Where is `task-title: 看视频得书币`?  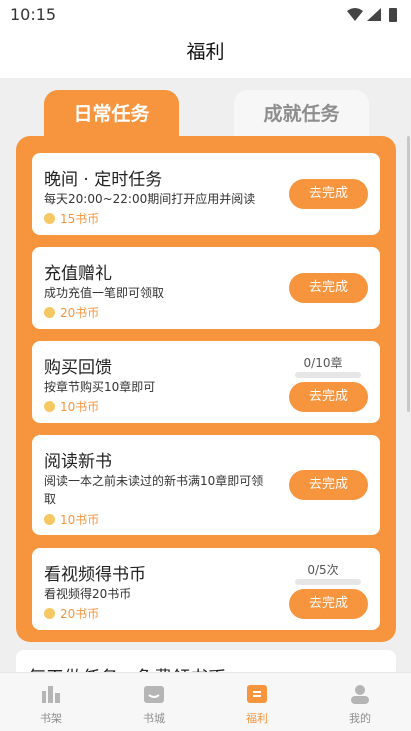 task-title: 看视频得书币 is located at coordinates (95, 575).